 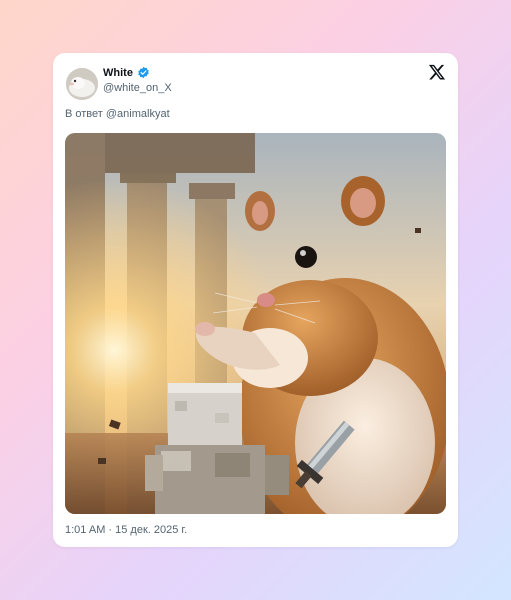 What do you see at coordinates (126, 530) in the screenshot?
I see `tweet-timestamp: 1:01 AM · 15 дек. 2025 г.` at bounding box center [126, 530].